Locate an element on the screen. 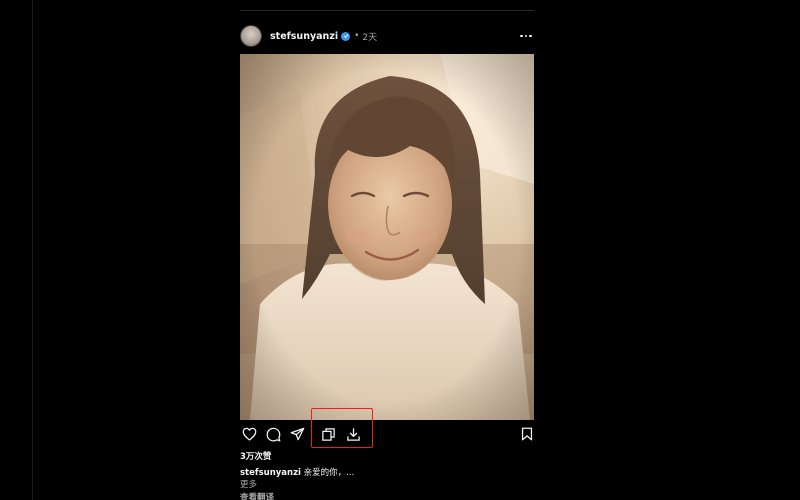 This screenshot has height=500, width=800. post-header: stefsunyanzi • 2天 is located at coordinates (387, 36).